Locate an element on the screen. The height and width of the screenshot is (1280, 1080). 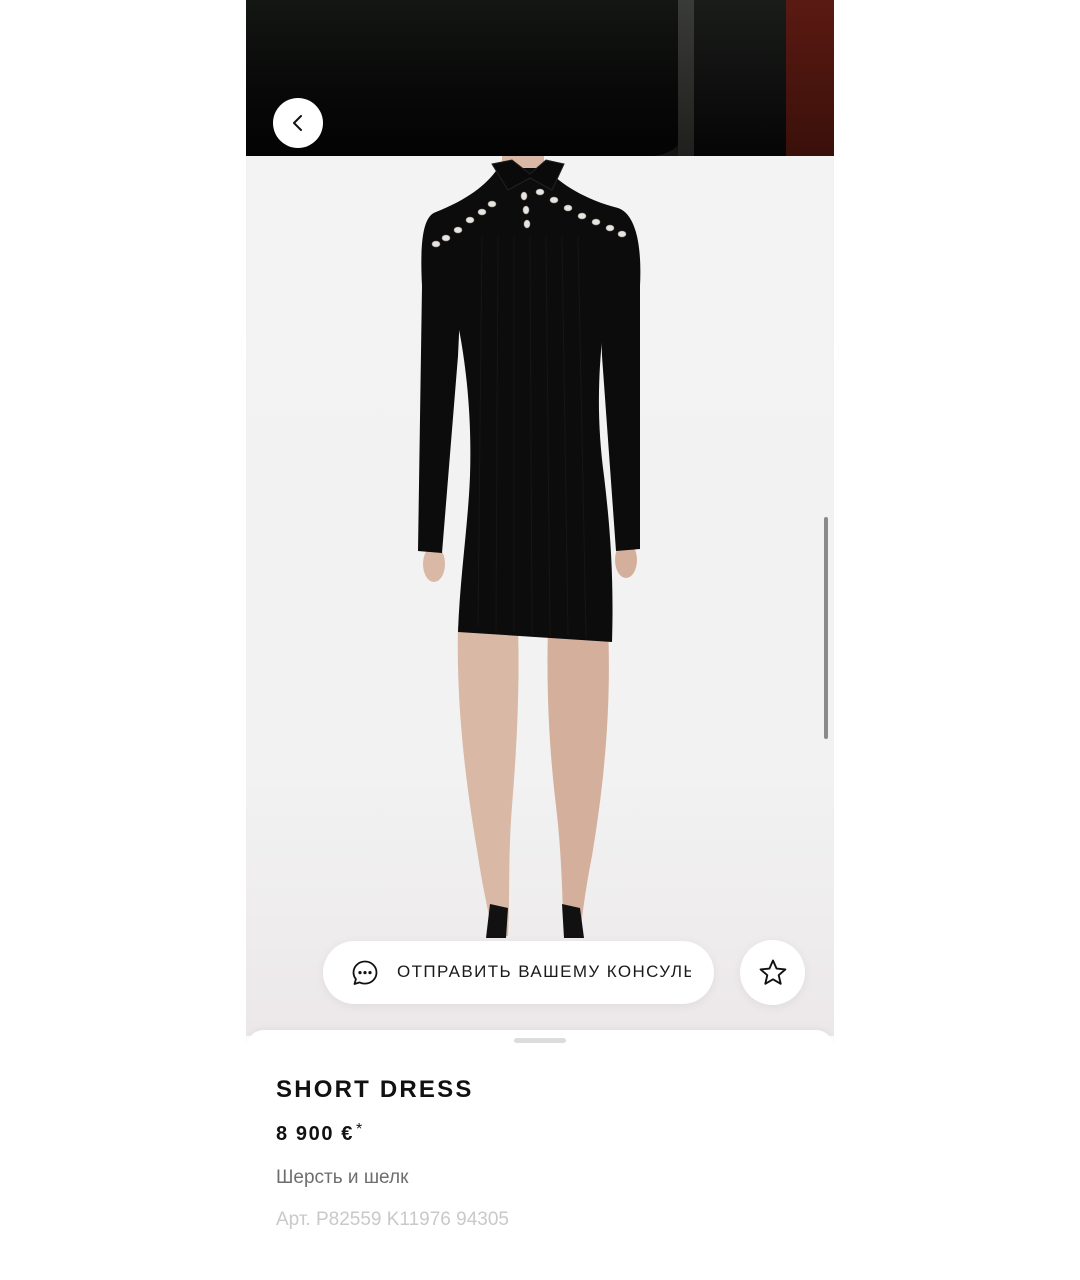
previous-product-image is located at coordinates (540, 78).